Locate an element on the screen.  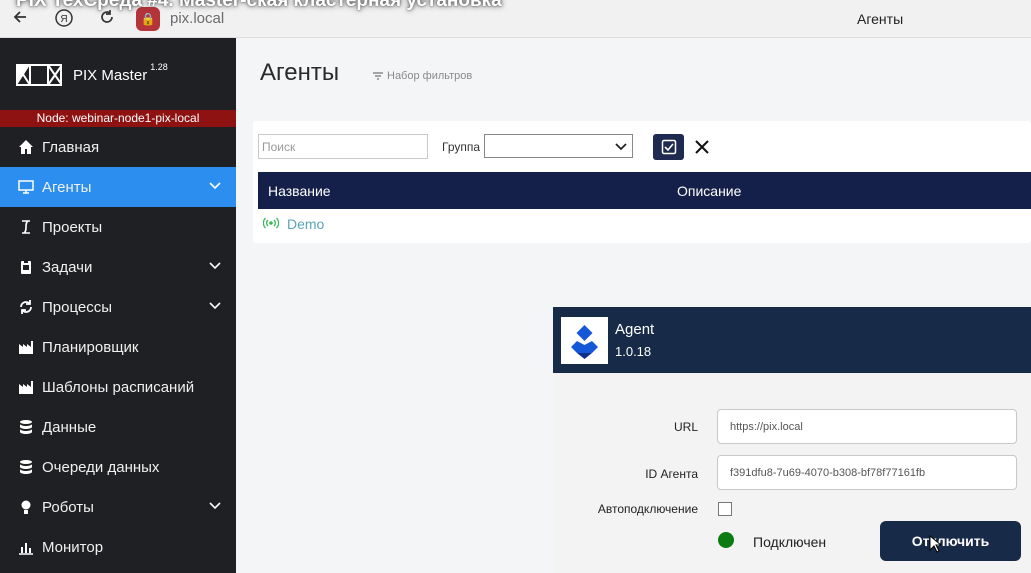
robot-icon is located at coordinates (26, 507).